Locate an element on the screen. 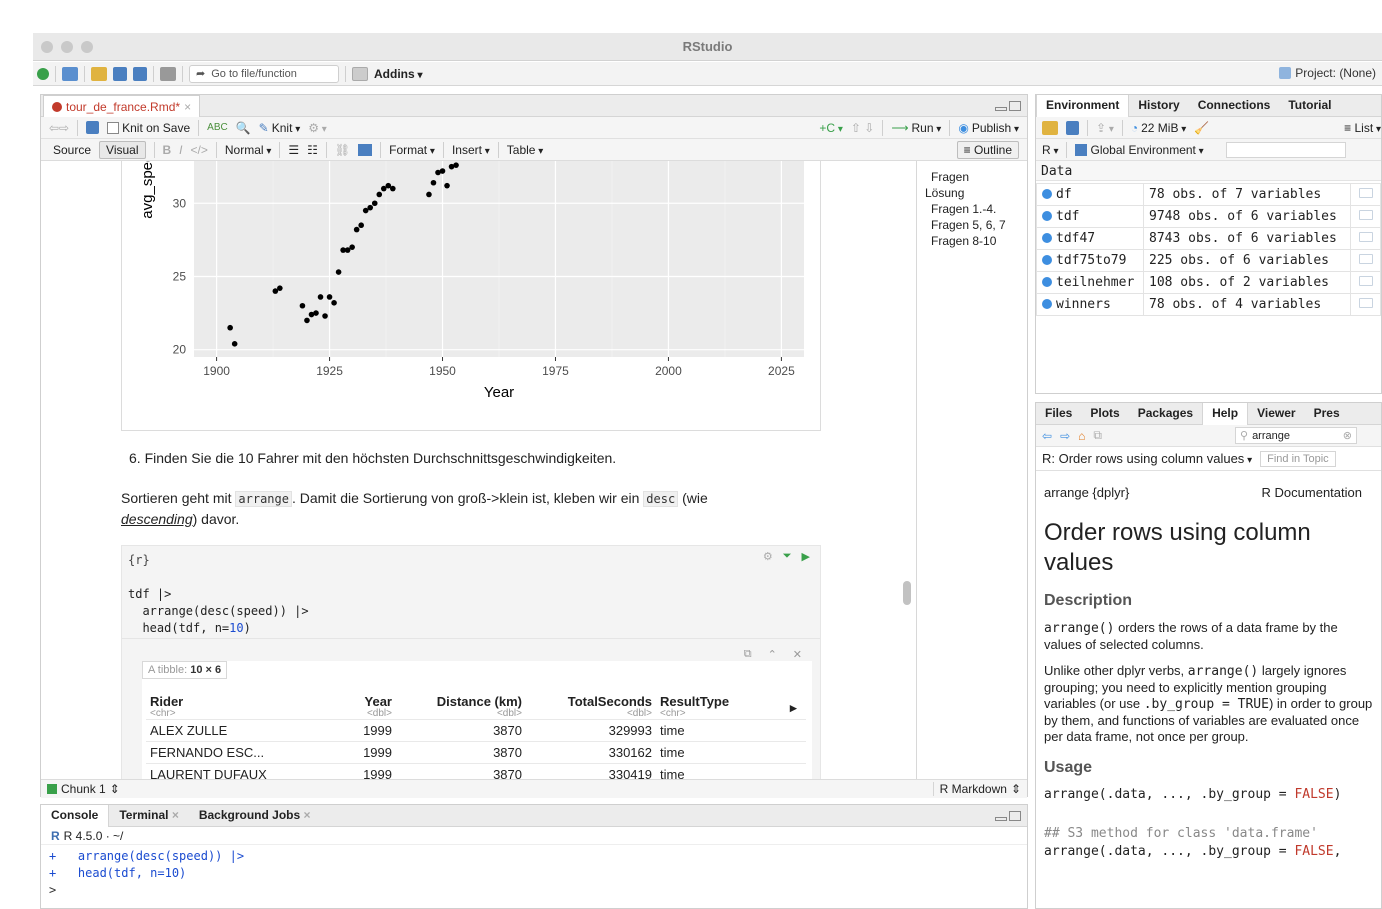 This screenshot has width=1382, height=909. visual-mode-button: Visual is located at coordinates (122, 149).